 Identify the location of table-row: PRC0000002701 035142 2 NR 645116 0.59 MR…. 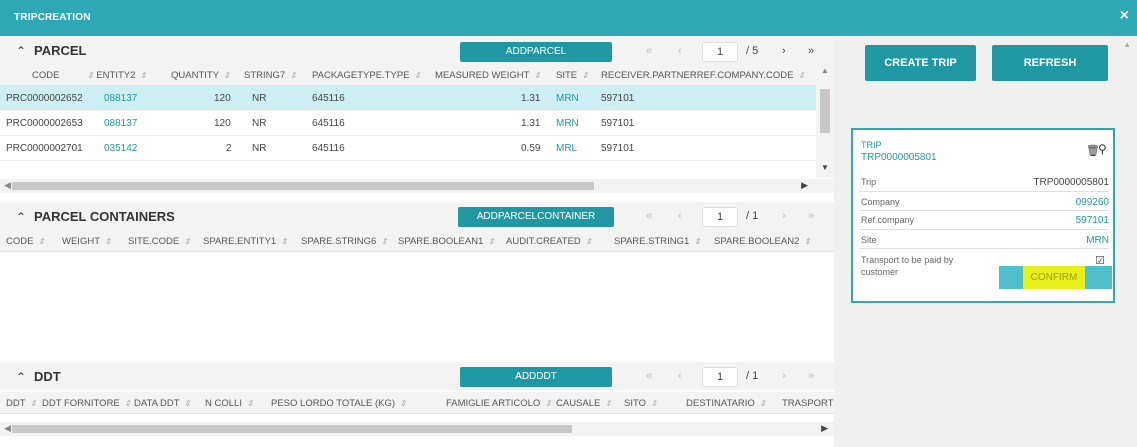
(408, 148).